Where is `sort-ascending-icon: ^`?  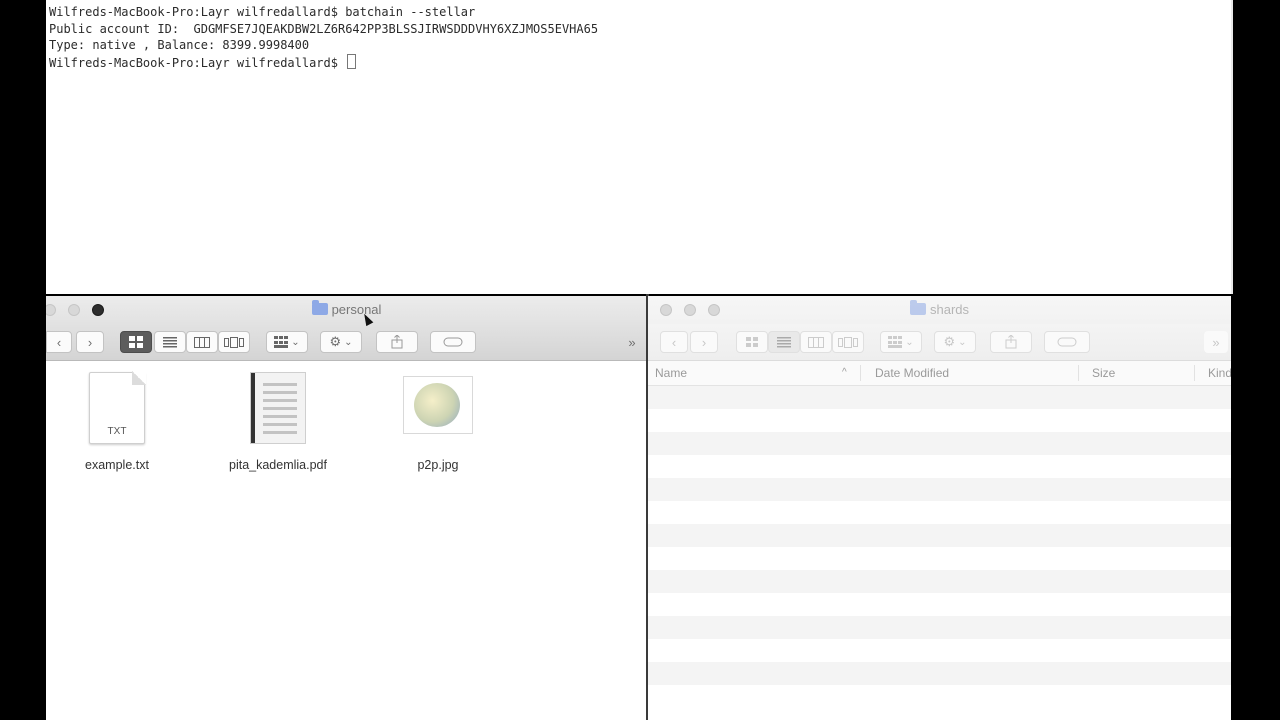 sort-ascending-icon: ^ is located at coordinates (844, 372).